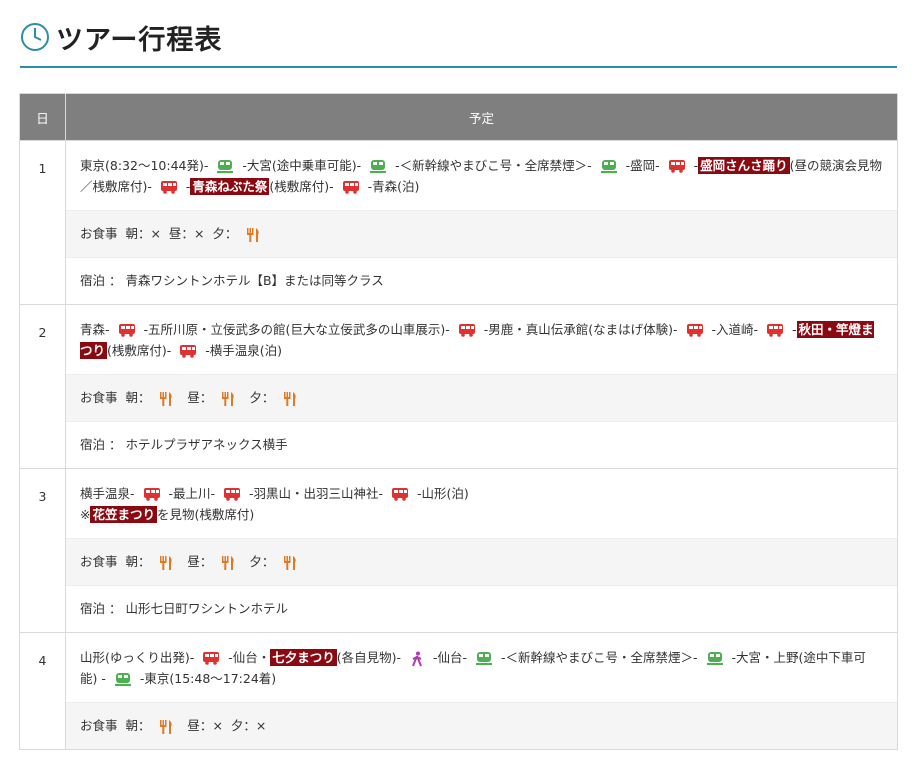  Describe the element at coordinates (42, 550) in the screenshot. I see `day-number: 3` at that location.